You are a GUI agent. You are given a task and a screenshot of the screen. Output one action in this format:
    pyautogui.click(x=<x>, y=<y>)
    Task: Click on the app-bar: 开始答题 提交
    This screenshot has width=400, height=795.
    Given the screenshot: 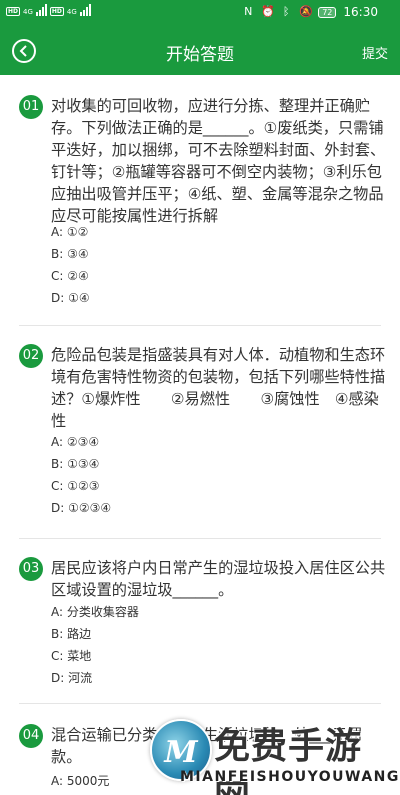 What is the action you would take?
    pyautogui.click(x=200, y=51)
    